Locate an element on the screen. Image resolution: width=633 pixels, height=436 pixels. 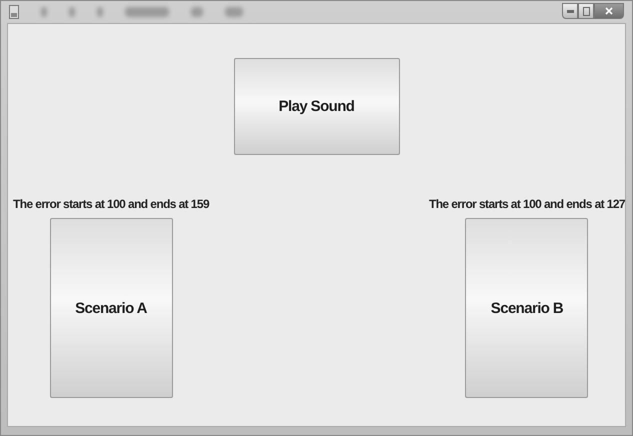
maximize-button is located at coordinates (586, 11).